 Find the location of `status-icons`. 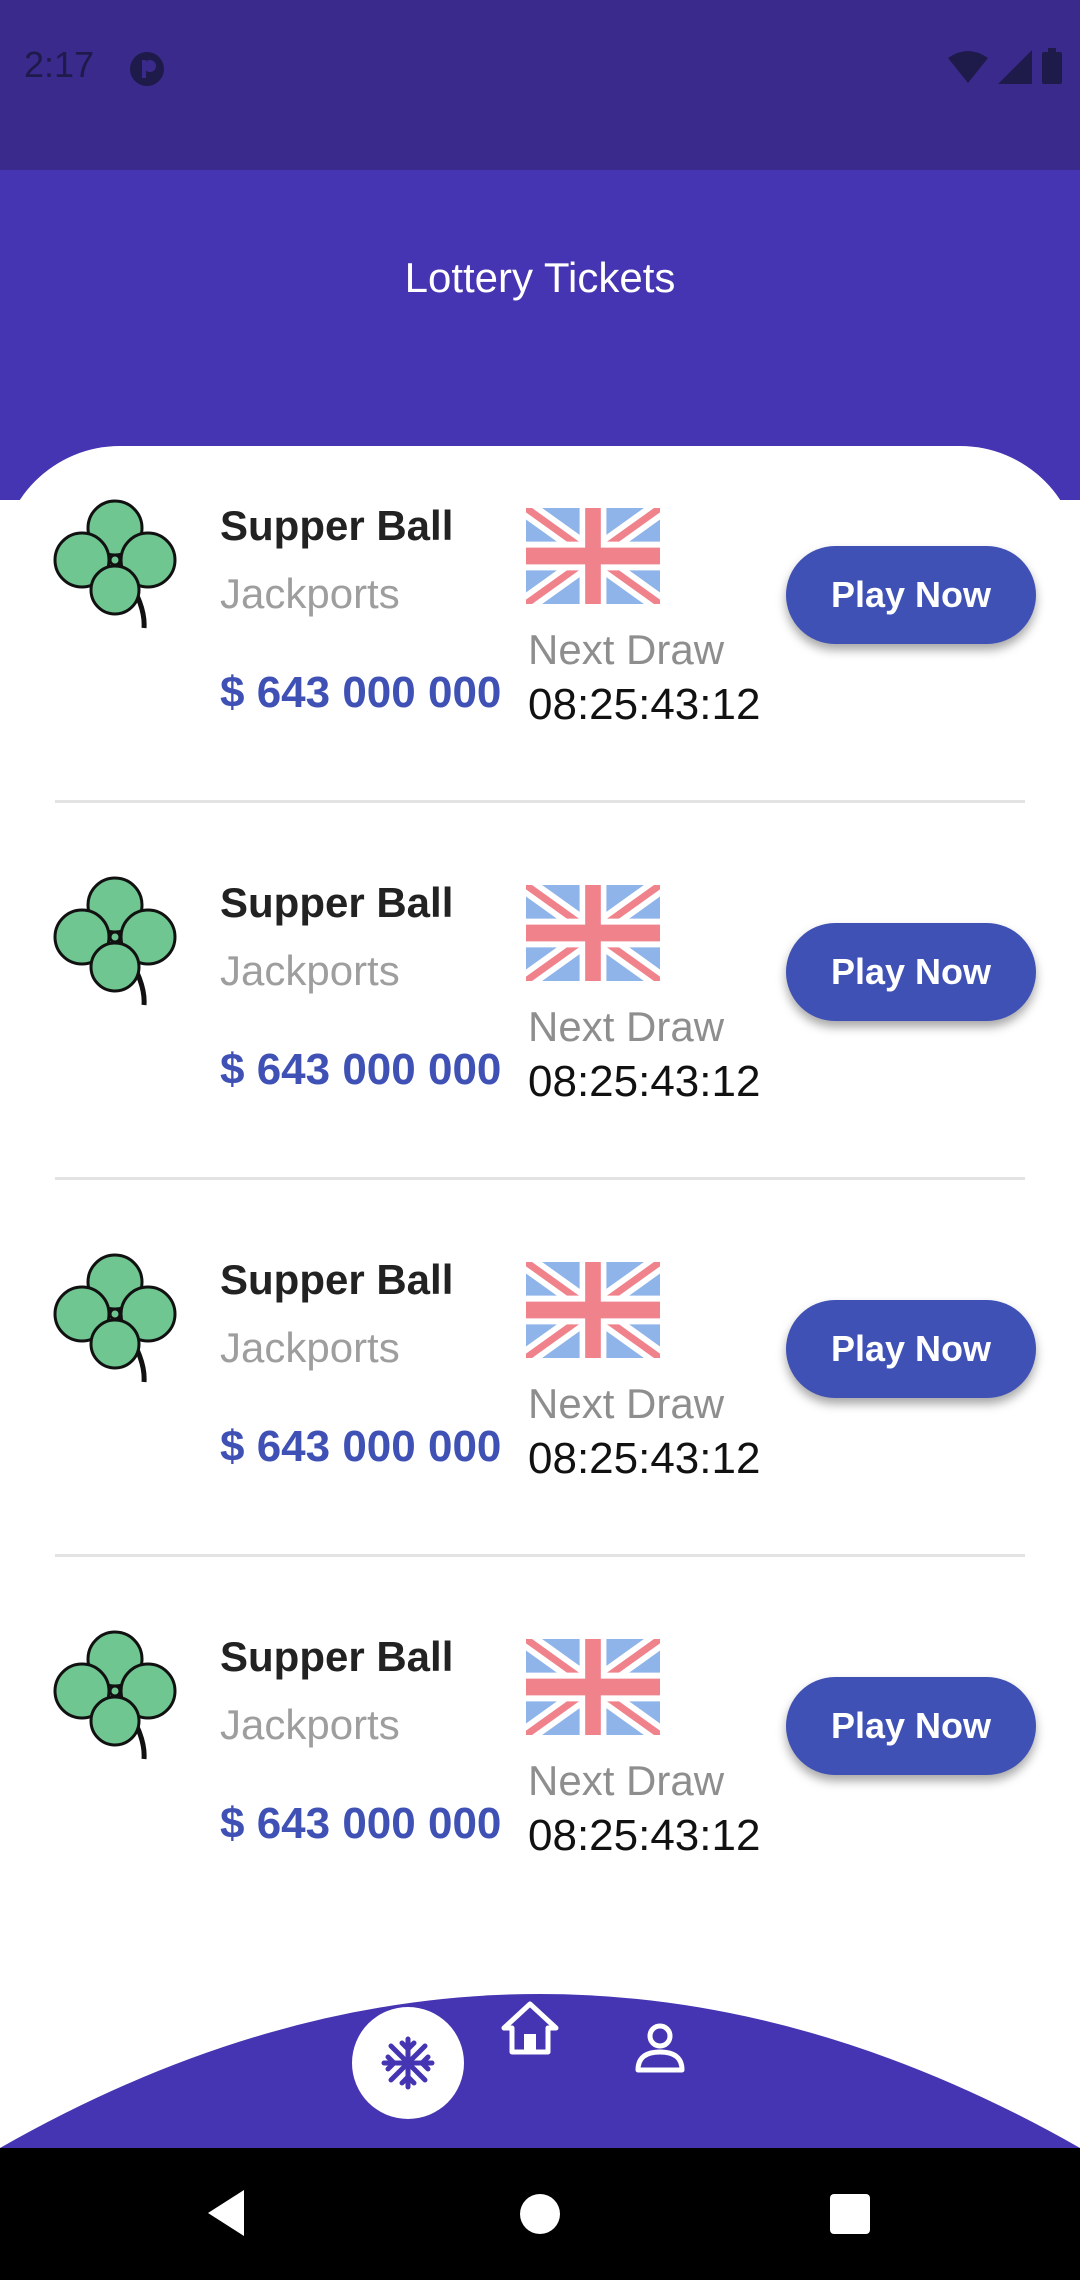

status-icons is located at coordinates (1005, 68).